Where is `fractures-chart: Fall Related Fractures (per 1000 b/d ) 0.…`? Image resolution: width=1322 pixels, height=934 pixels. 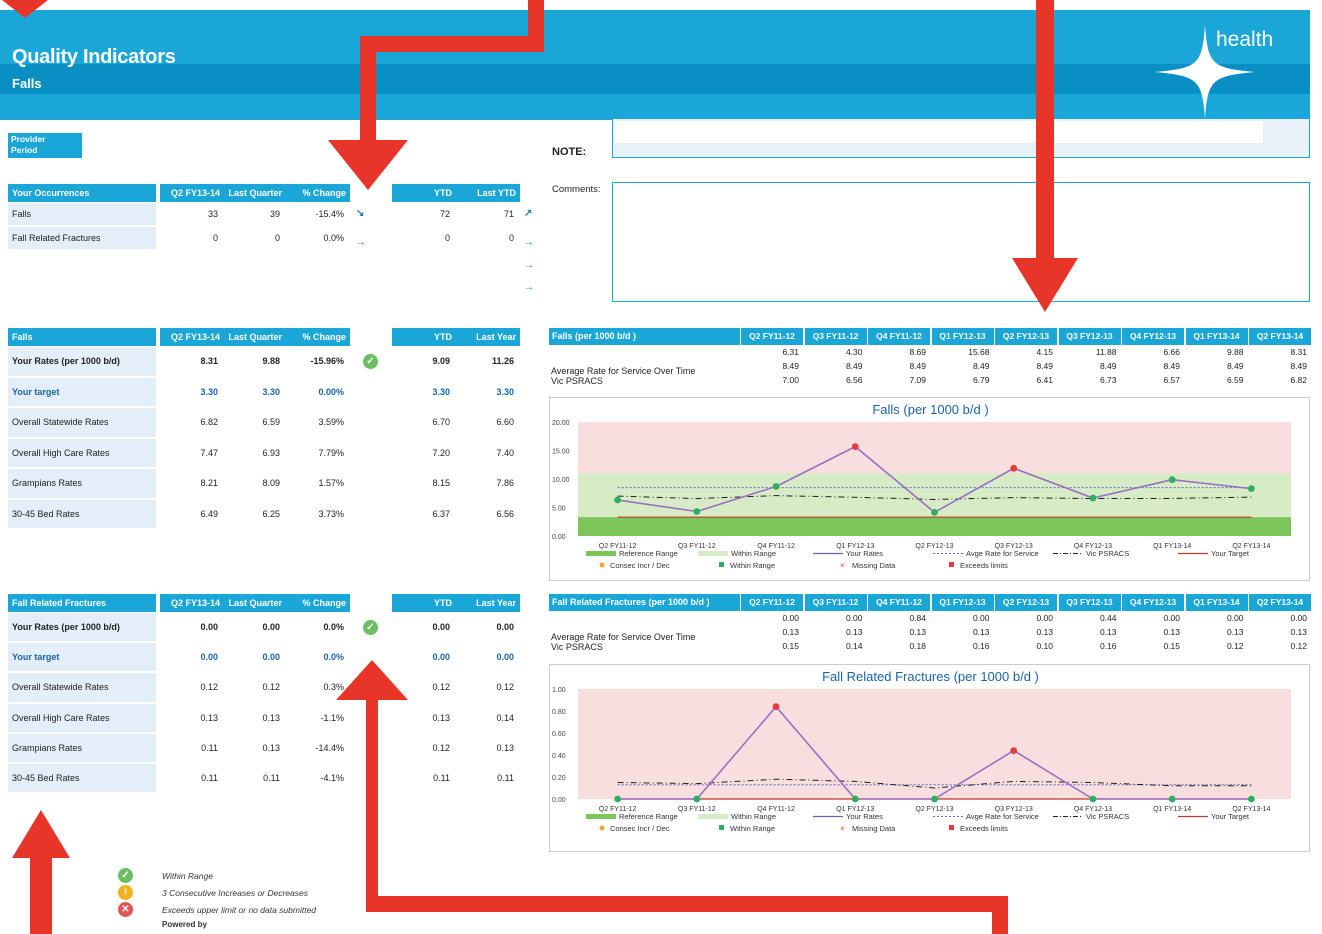
fractures-chart: Fall Related Fractures (per 1000 b/d ) 0.… is located at coordinates (929, 758).